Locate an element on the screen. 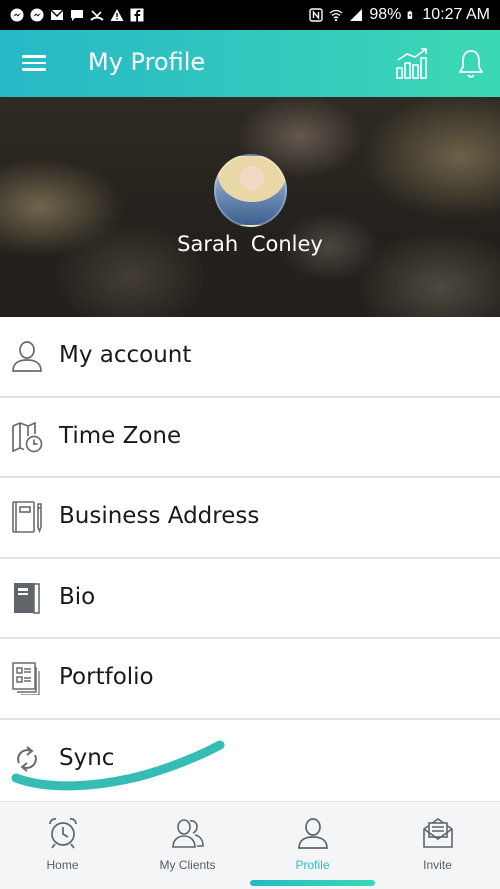 Image resolution: width=500 pixels, height=889 pixels. nav-label: Profile is located at coordinates (312, 865).